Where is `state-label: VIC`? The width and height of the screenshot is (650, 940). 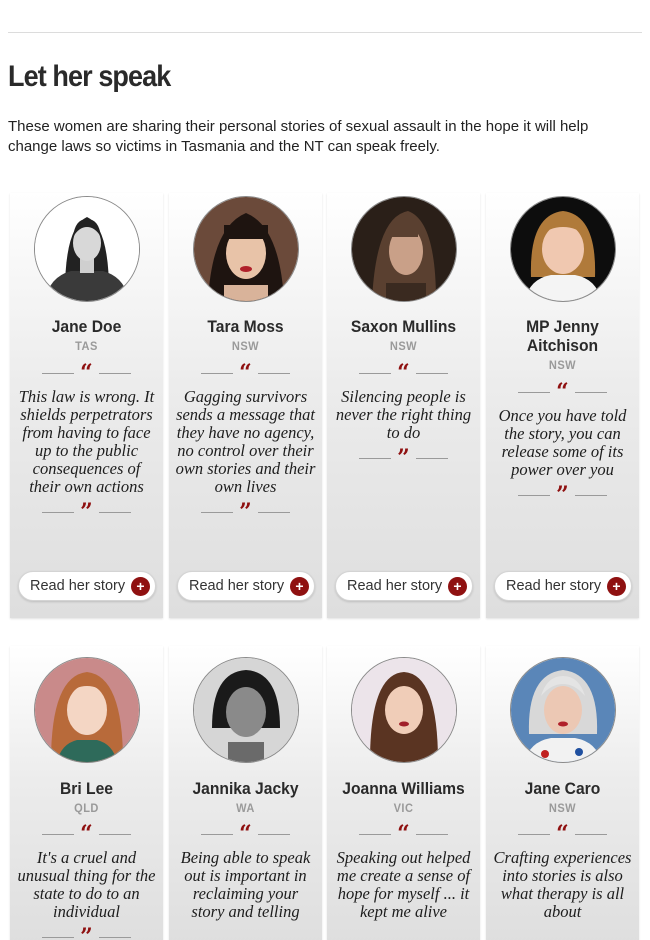
state-label: VIC is located at coordinates (403, 808).